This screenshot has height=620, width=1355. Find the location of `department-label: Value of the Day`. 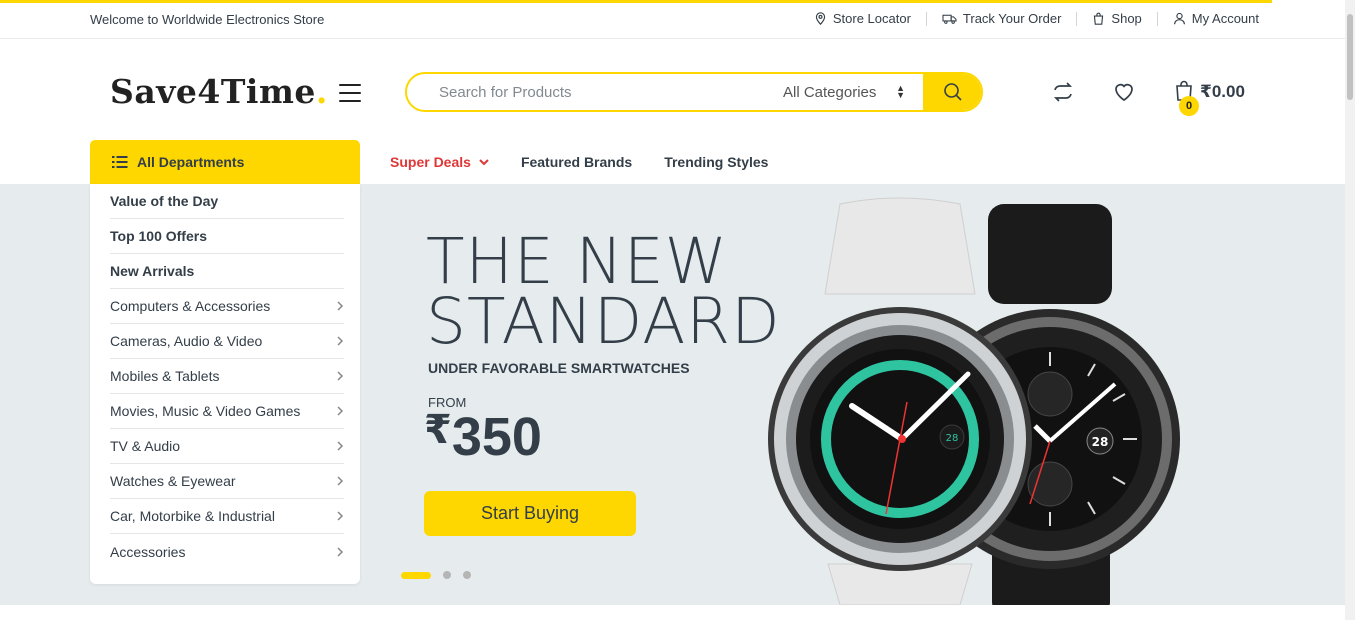

department-label: Value of the Day is located at coordinates (164, 201).